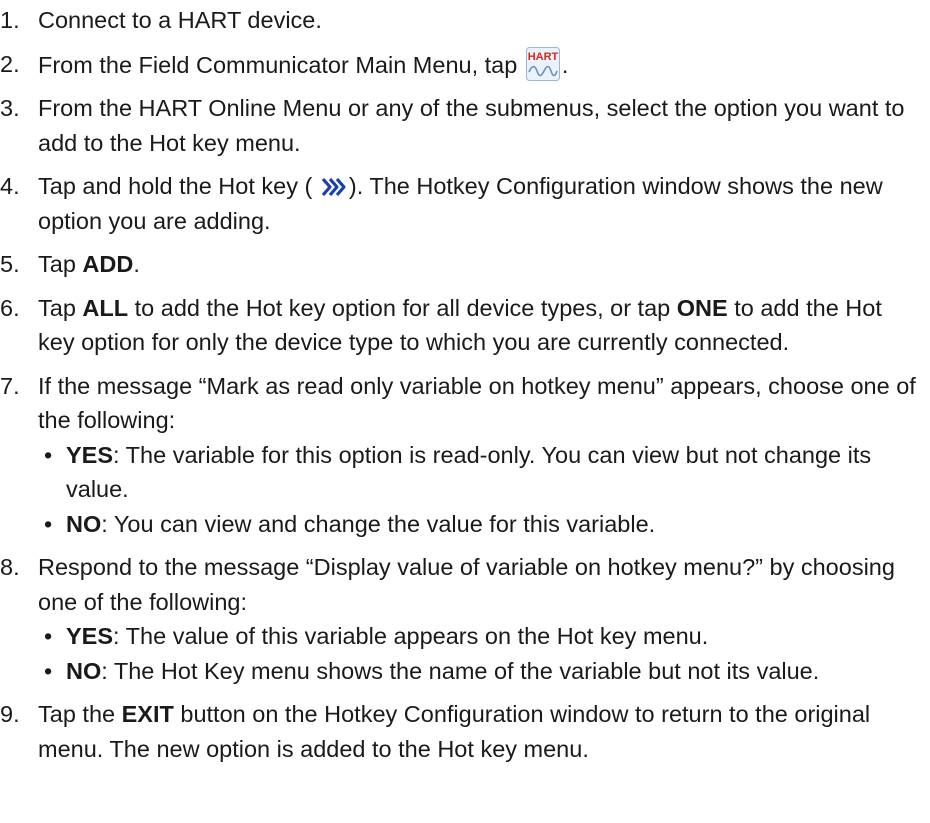 This screenshot has width=930, height=823. What do you see at coordinates (459, 264) in the screenshot?
I see `step-5: 5. Tap ADD.` at bounding box center [459, 264].